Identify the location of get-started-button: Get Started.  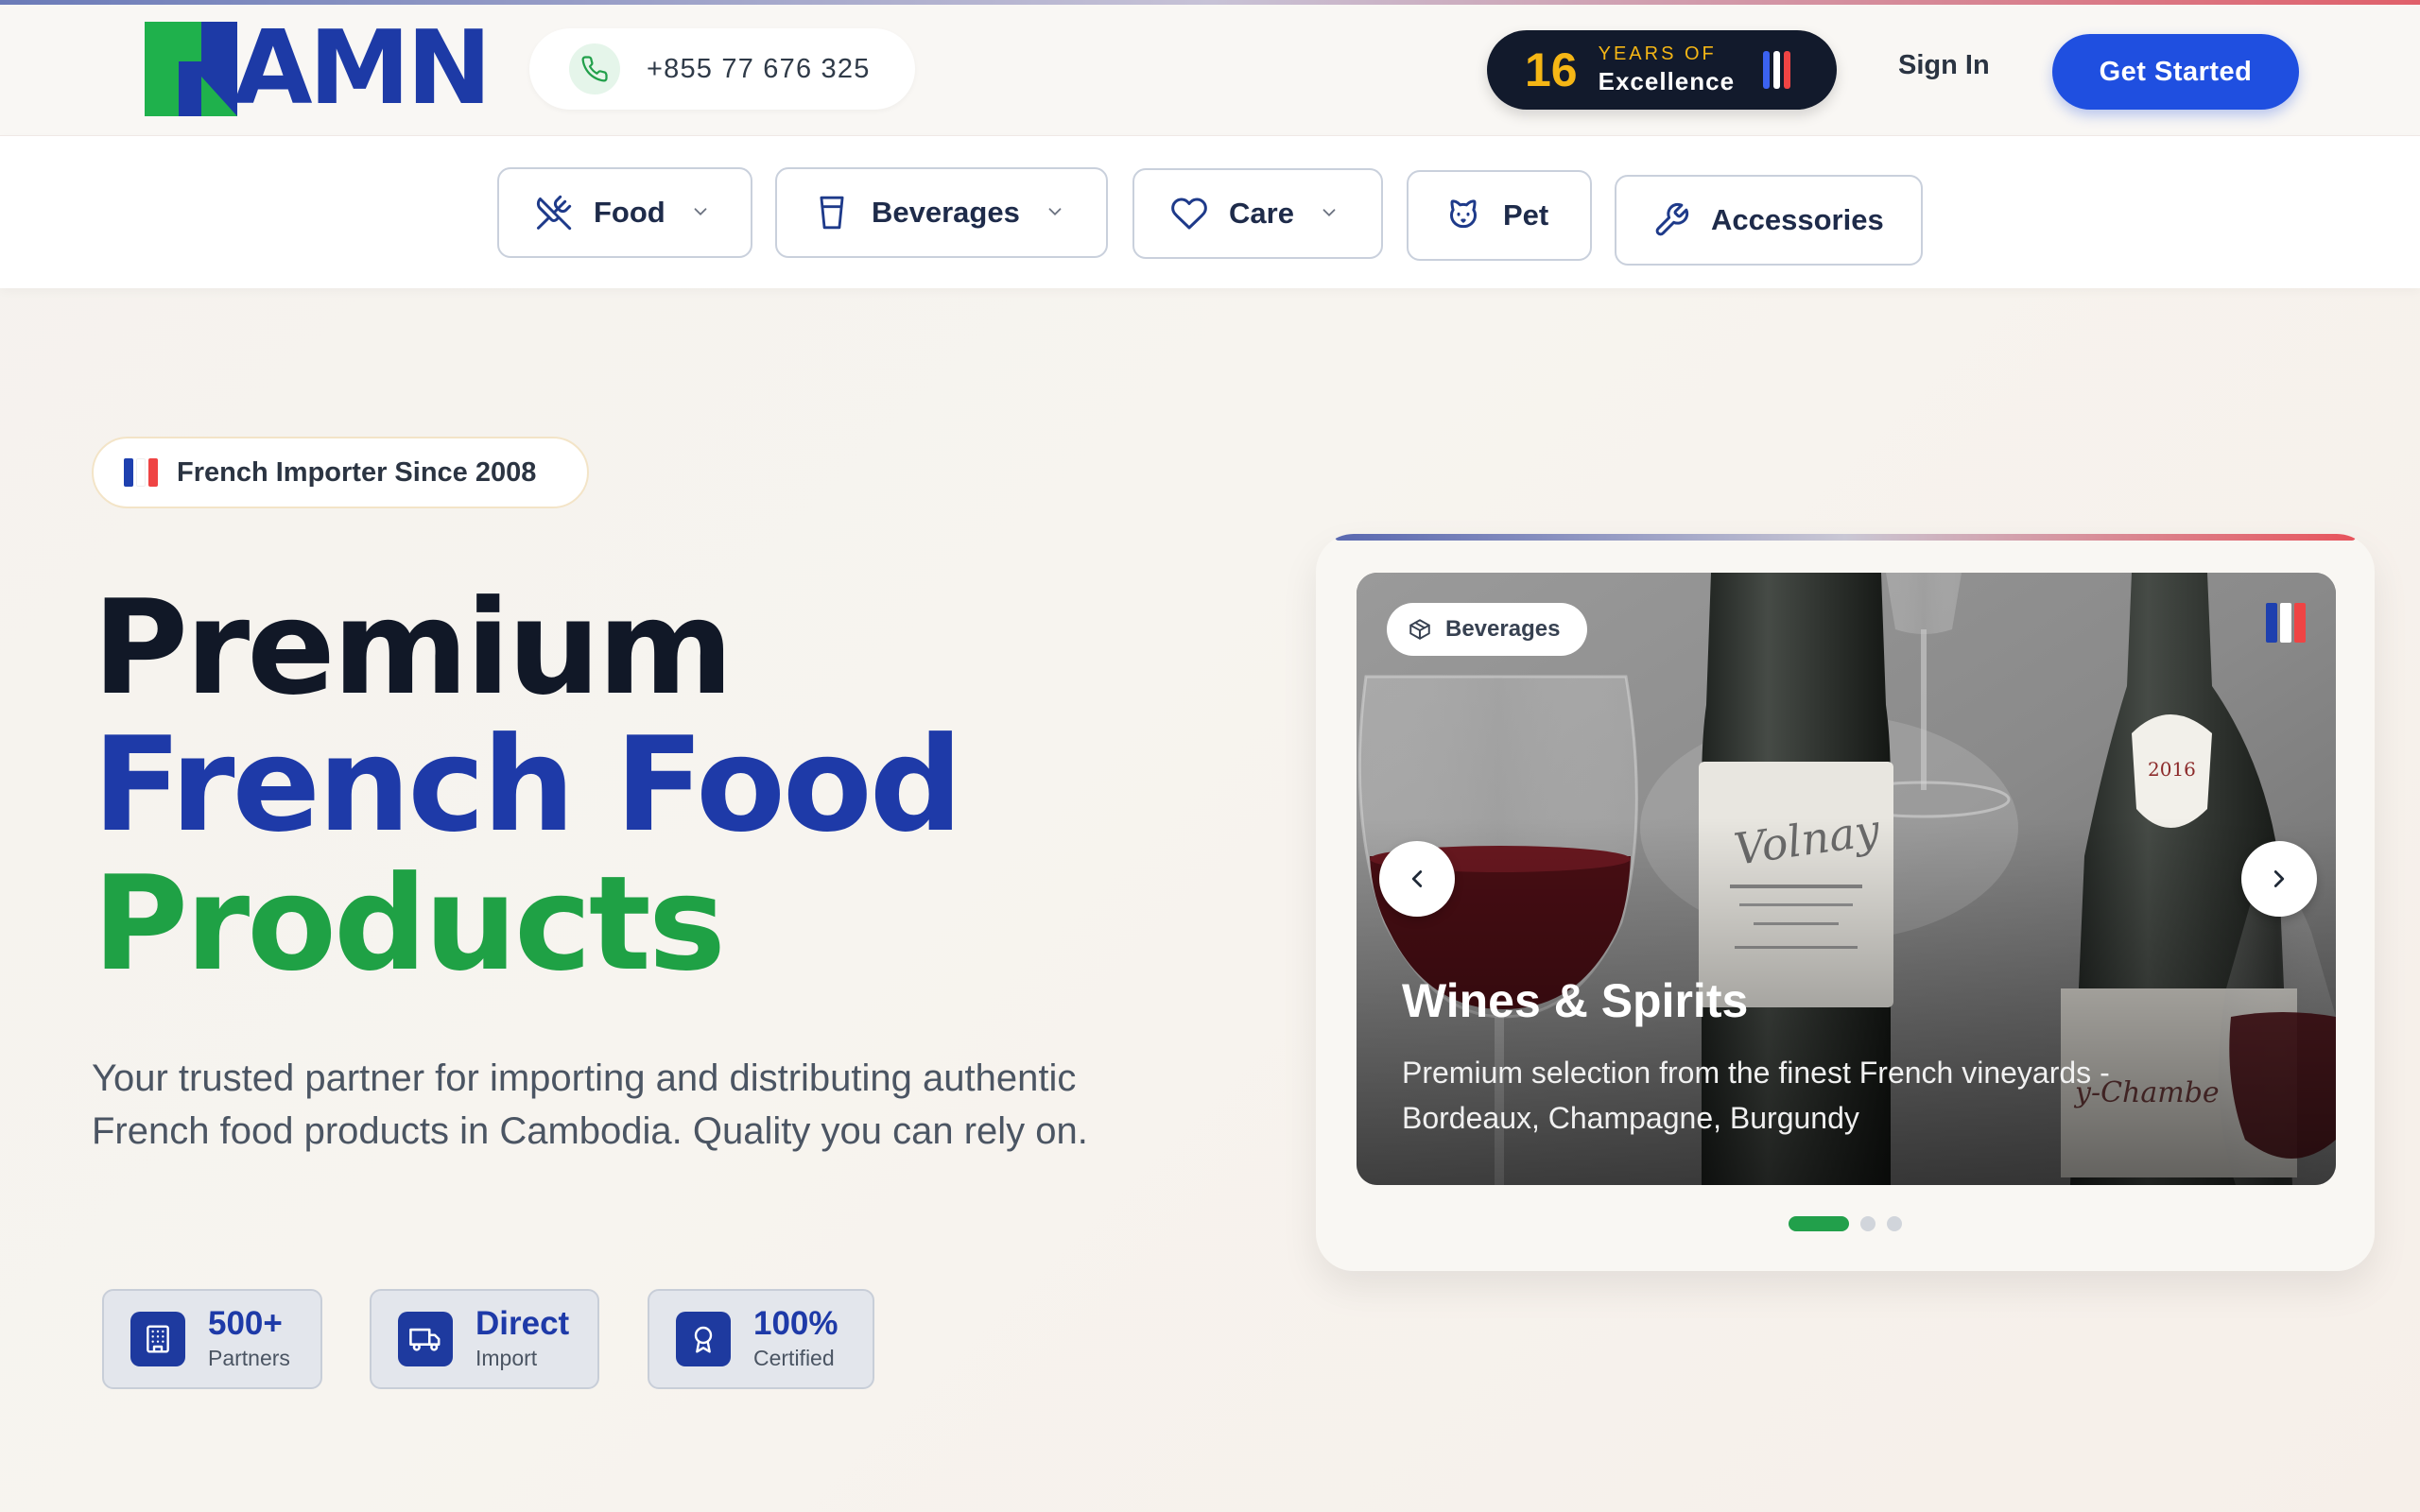
(2175, 72).